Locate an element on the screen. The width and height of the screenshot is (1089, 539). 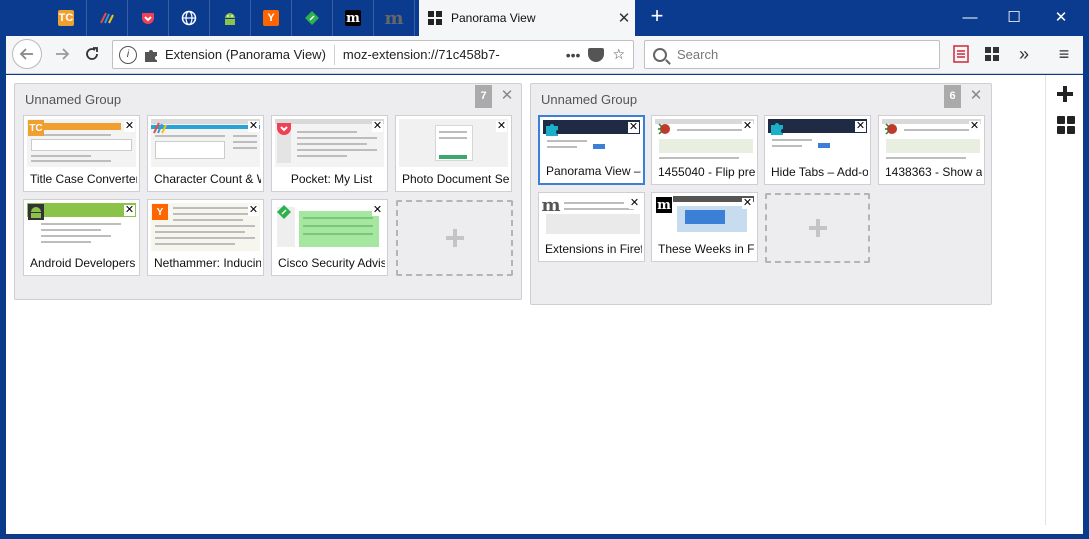
tab-card: ✕ Cisco Security Advisory is located at coordinates (329, 237).